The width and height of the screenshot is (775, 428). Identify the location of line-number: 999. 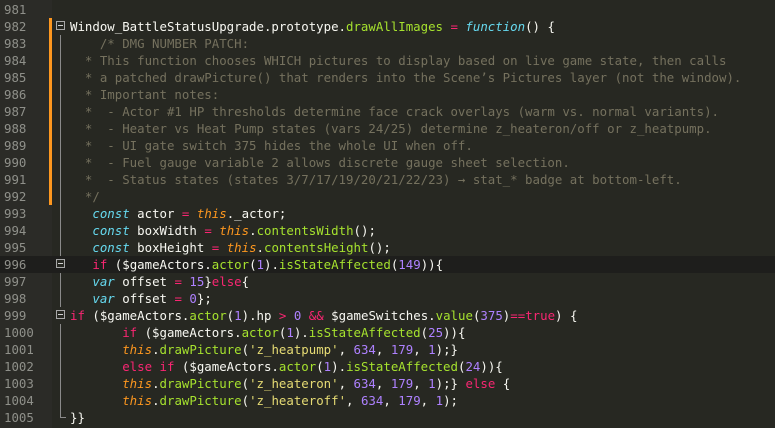
(15, 315).